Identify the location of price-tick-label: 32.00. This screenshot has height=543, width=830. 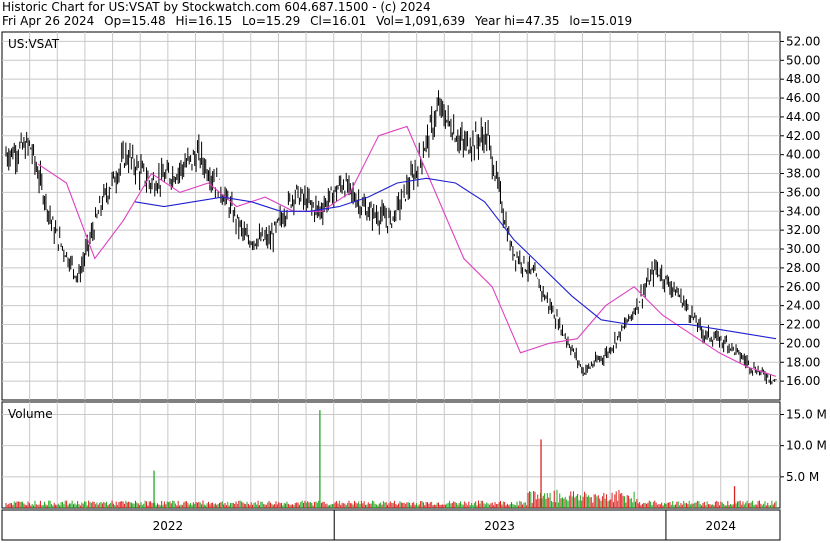
(803, 230).